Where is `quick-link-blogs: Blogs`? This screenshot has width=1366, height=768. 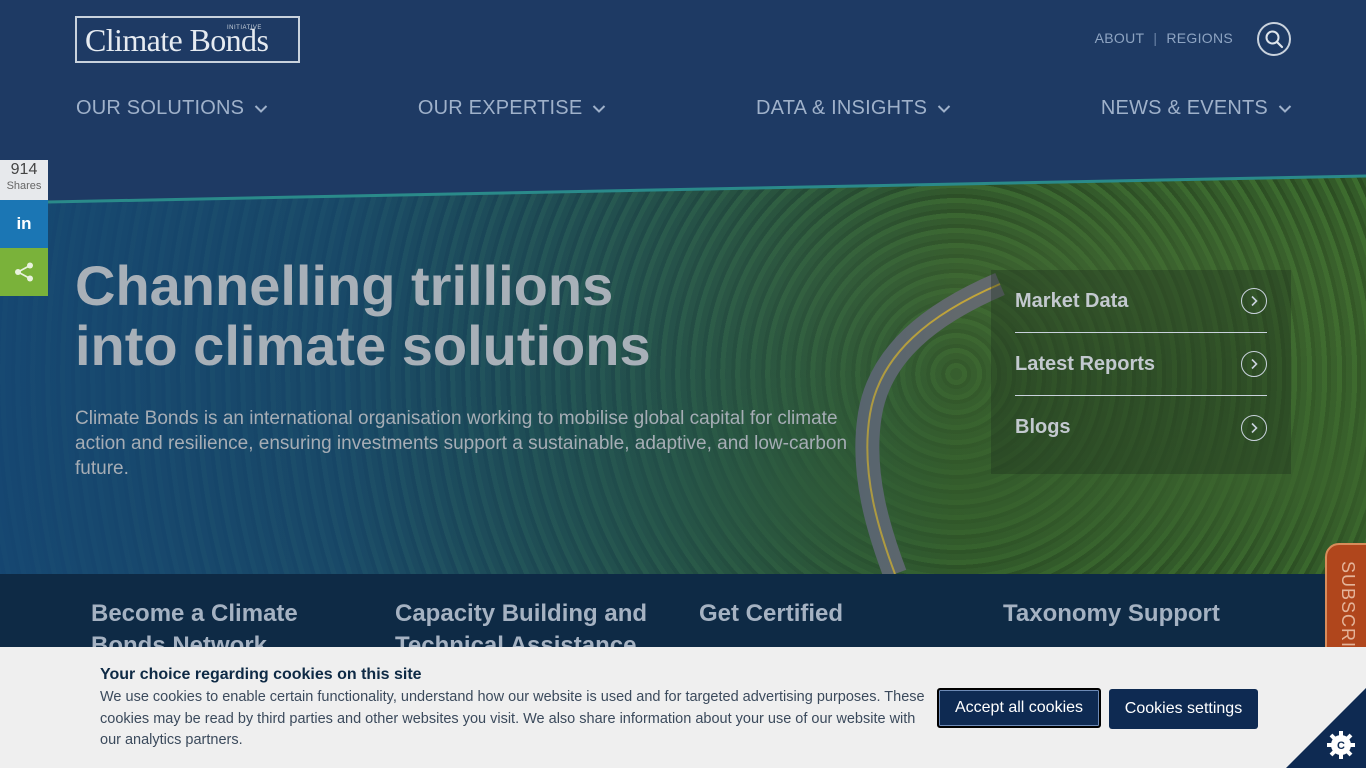
quick-link-blogs: Blogs is located at coordinates (1141, 427).